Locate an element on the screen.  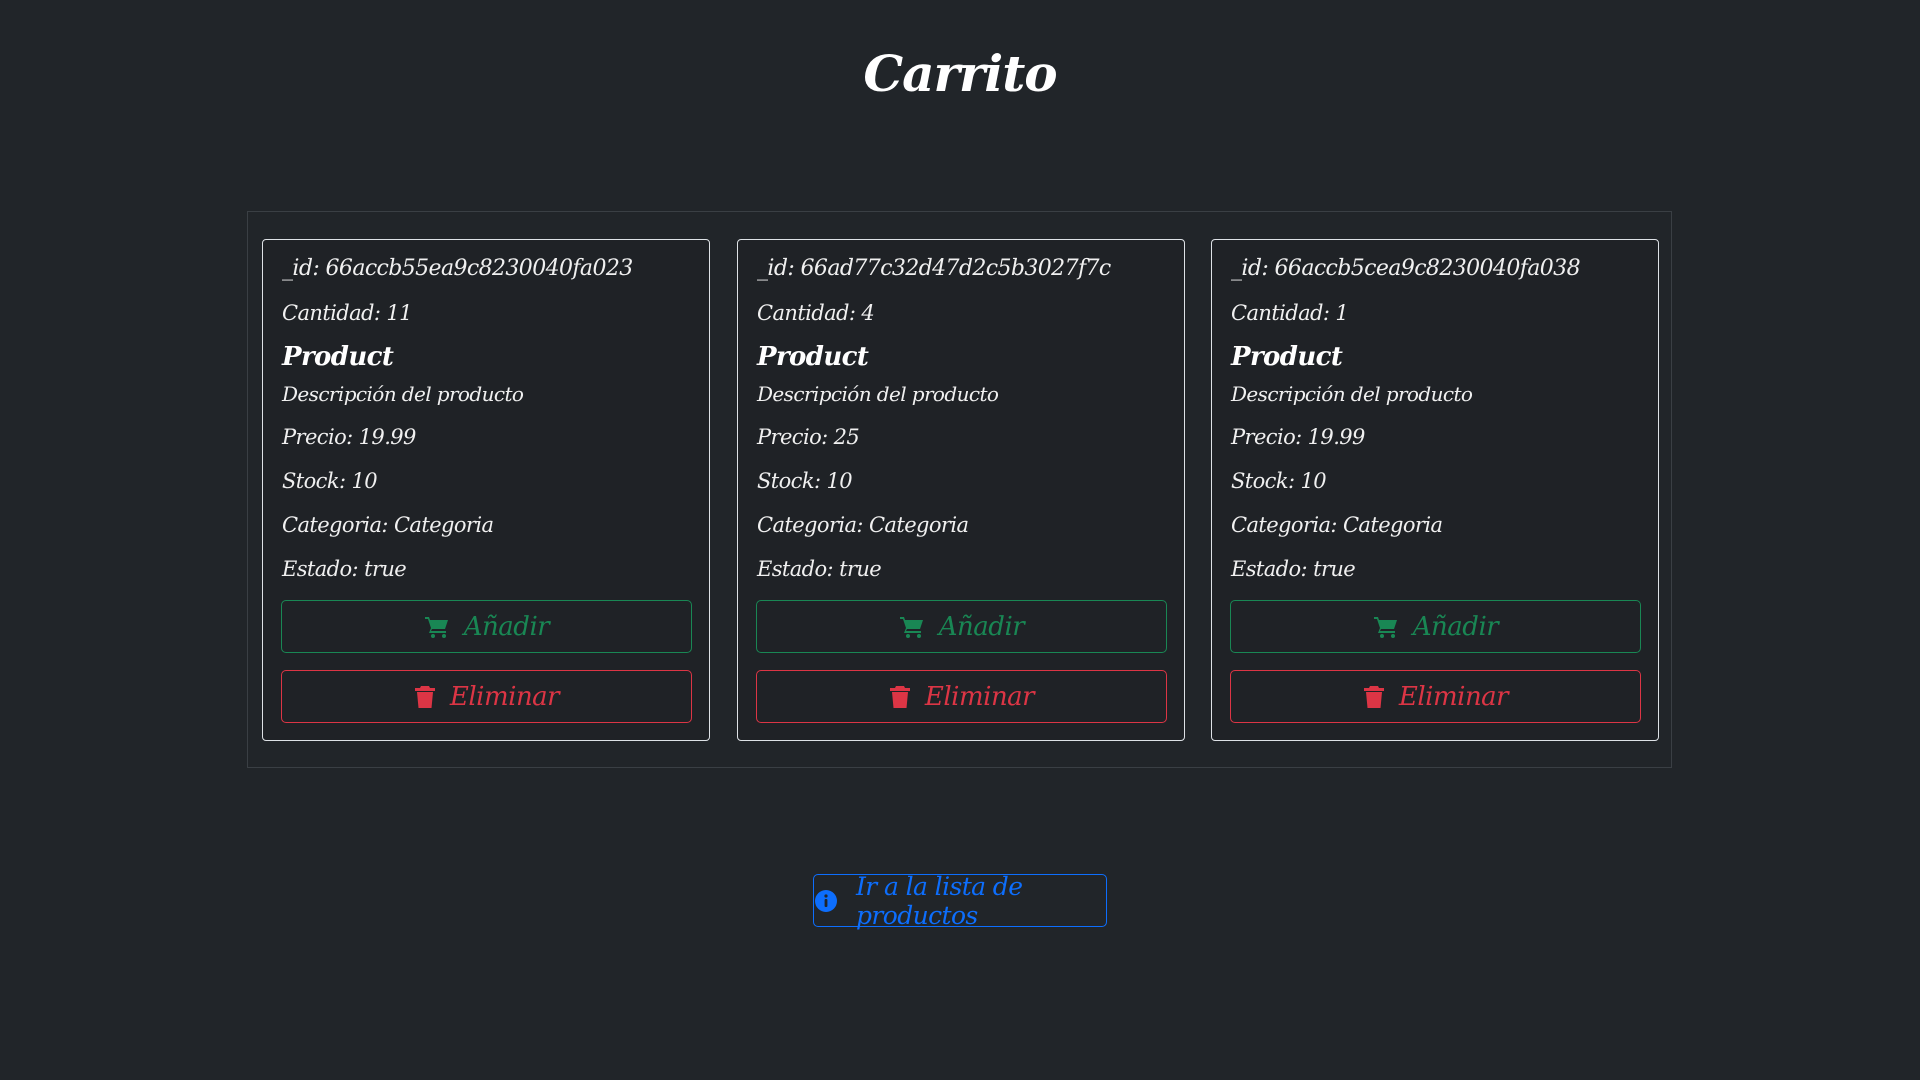
go-to-products-label: Ir a la lista de productos is located at coordinates (939, 900).